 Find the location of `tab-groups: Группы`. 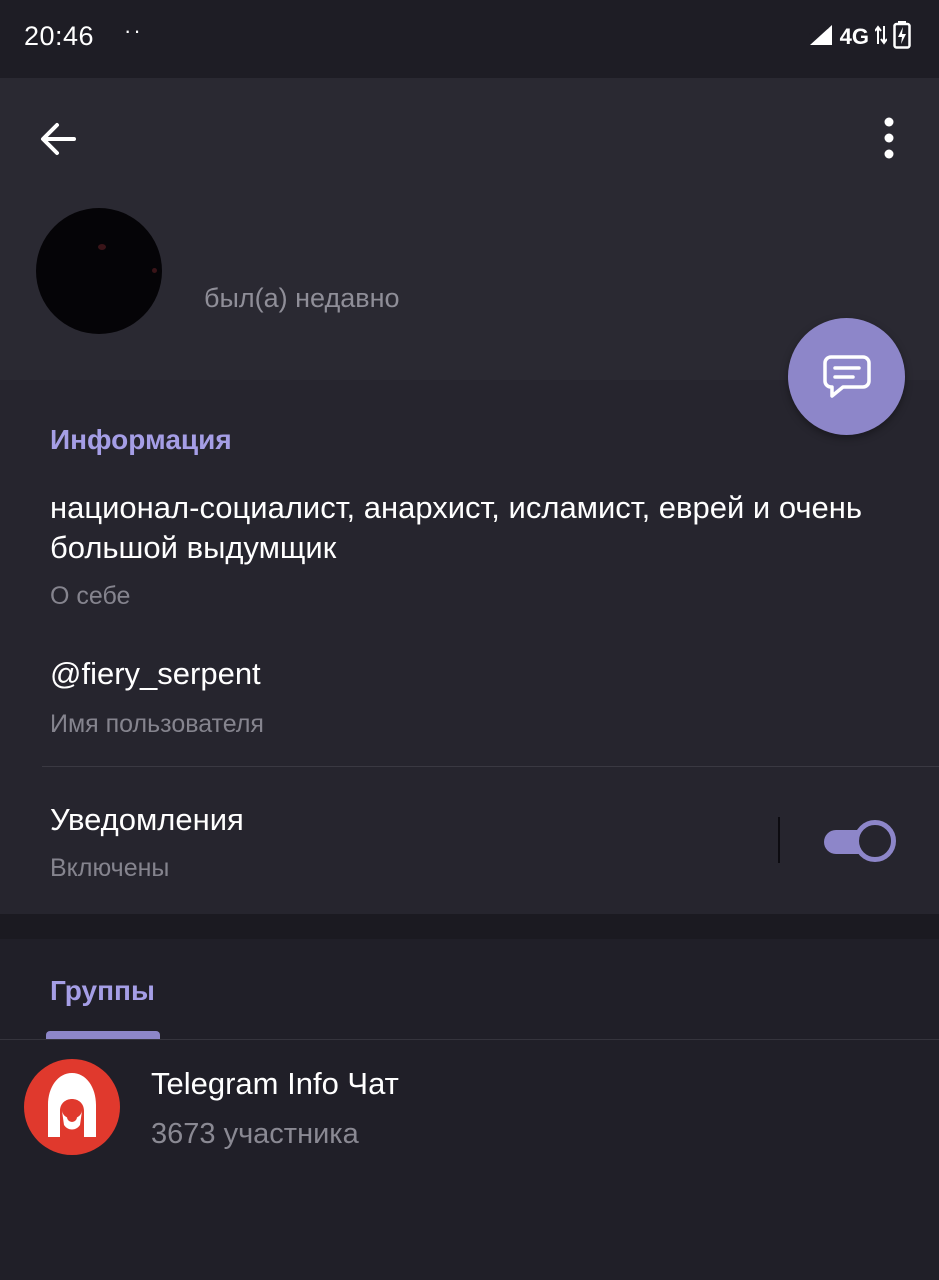

tab-groups: Группы is located at coordinates (102, 991).